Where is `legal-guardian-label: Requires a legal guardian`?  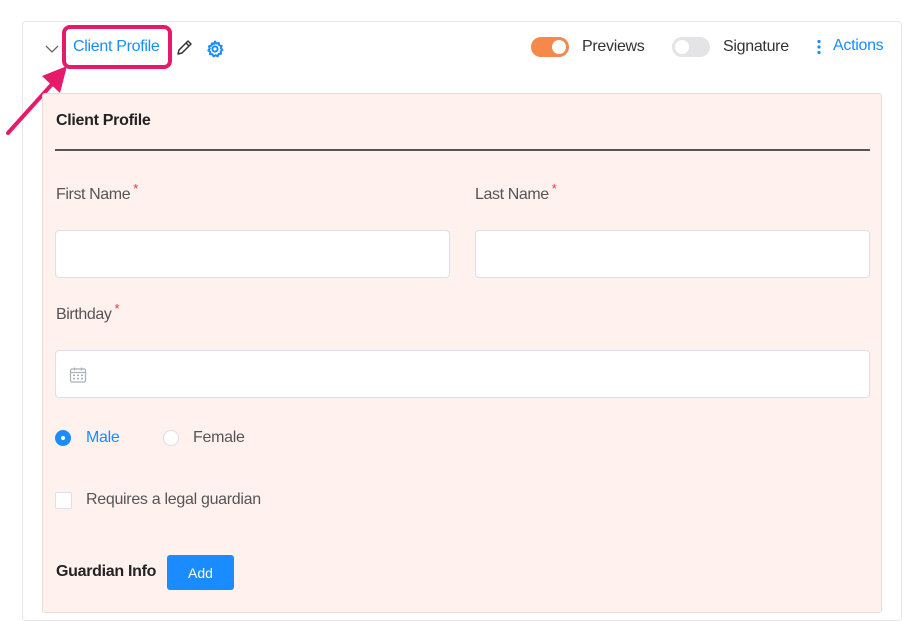 legal-guardian-label: Requires a legal guardian is located at coordinates (173, 500).